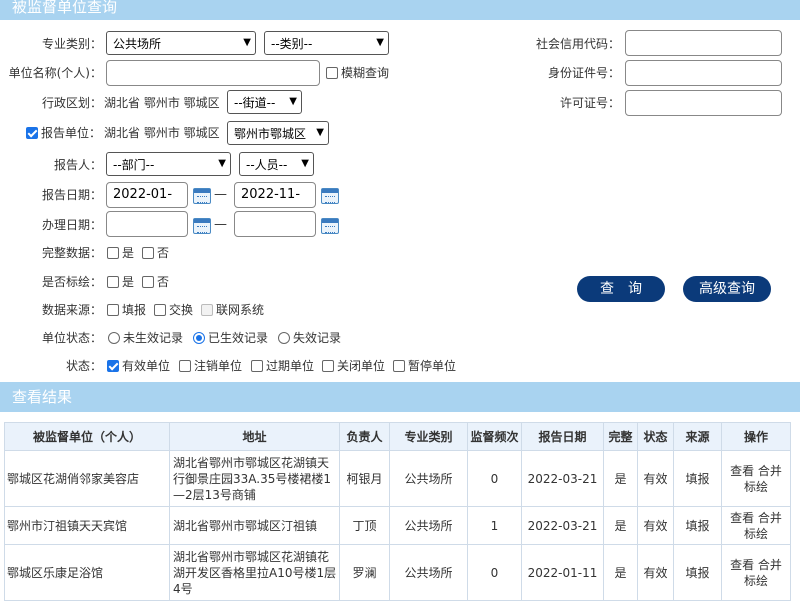  I want to click on marked-no-checkbox, so click(148, 282).